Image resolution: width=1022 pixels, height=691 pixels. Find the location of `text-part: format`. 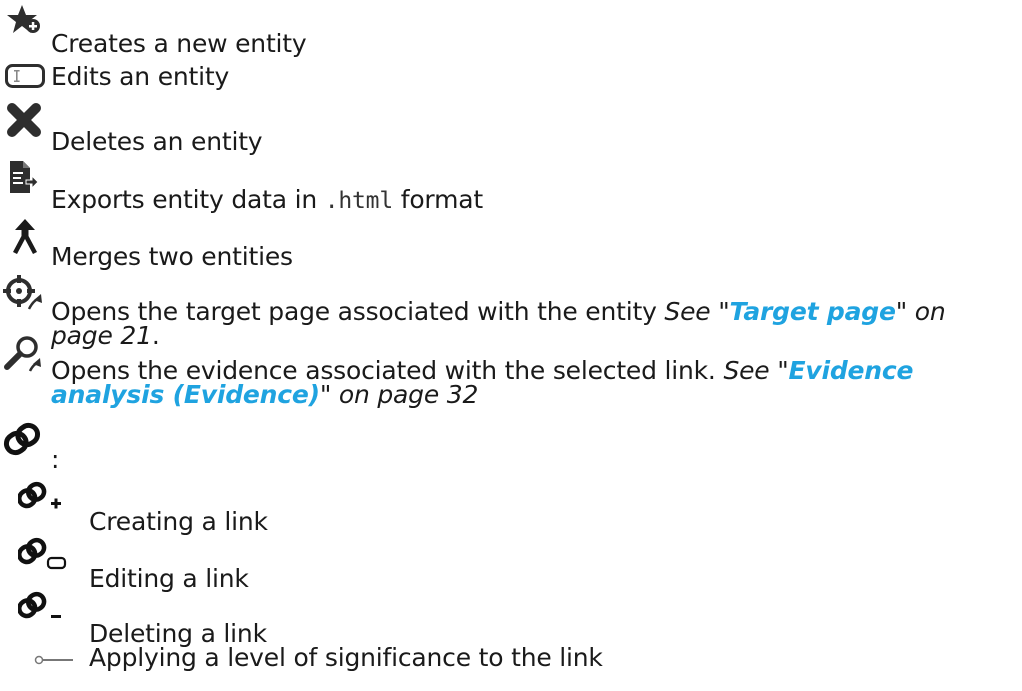

text-part: format is located at coordinates (437, 199).